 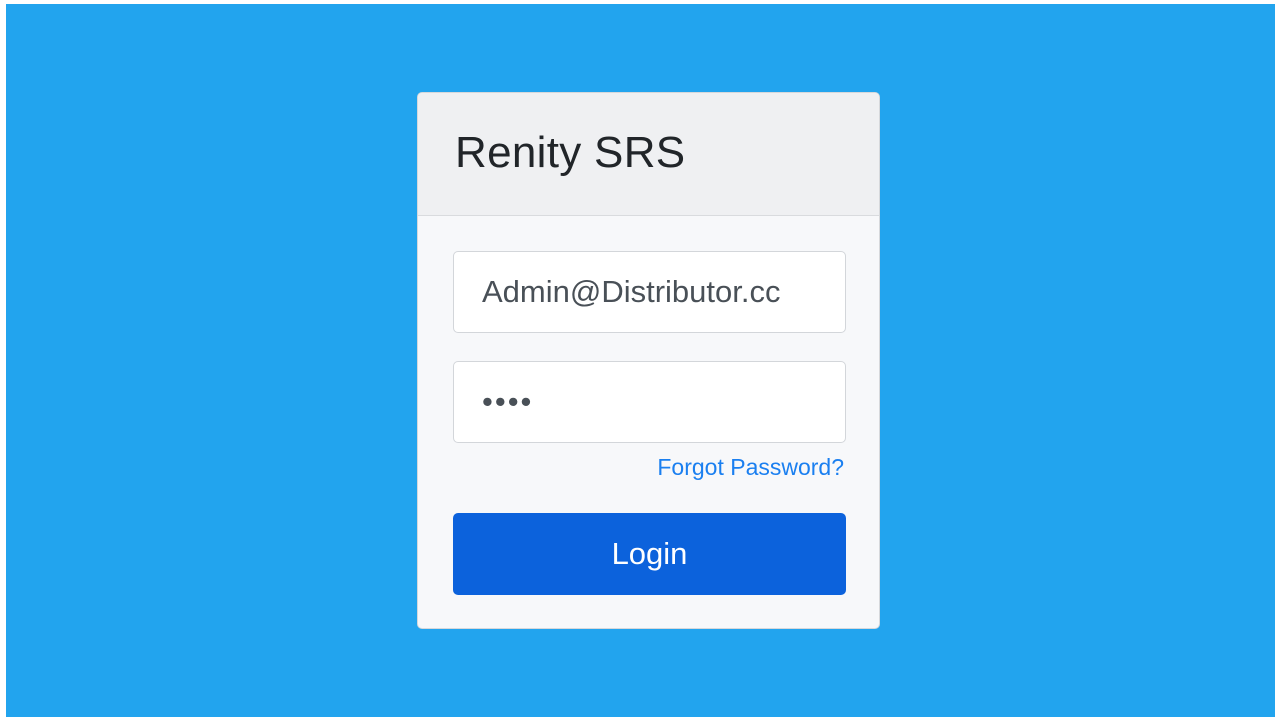 I want to click on forgot-password-link: Forgot Password?, so click(x=750, y=467).